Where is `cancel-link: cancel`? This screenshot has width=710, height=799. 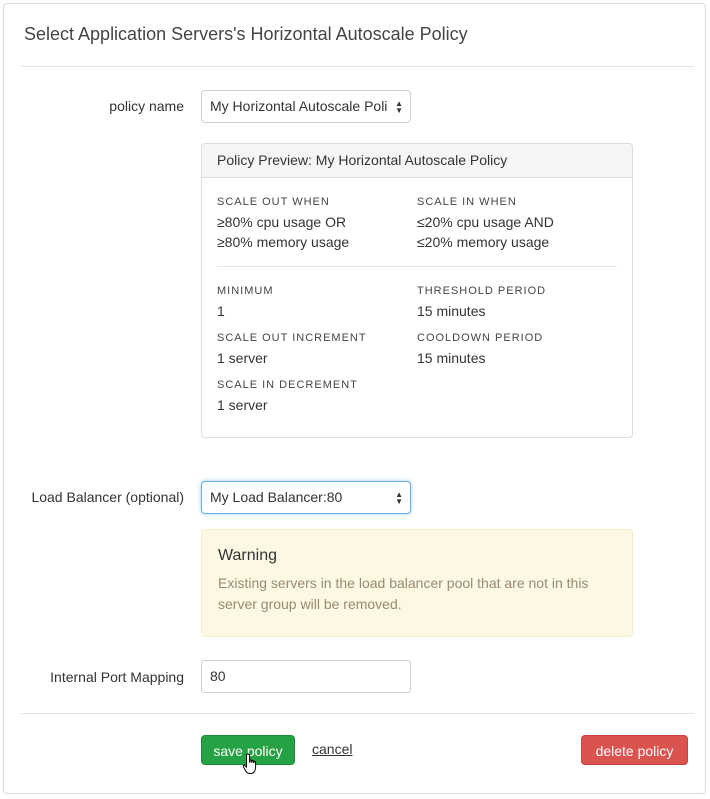 cancel-link: cancel is located at coordinates (332, 749).